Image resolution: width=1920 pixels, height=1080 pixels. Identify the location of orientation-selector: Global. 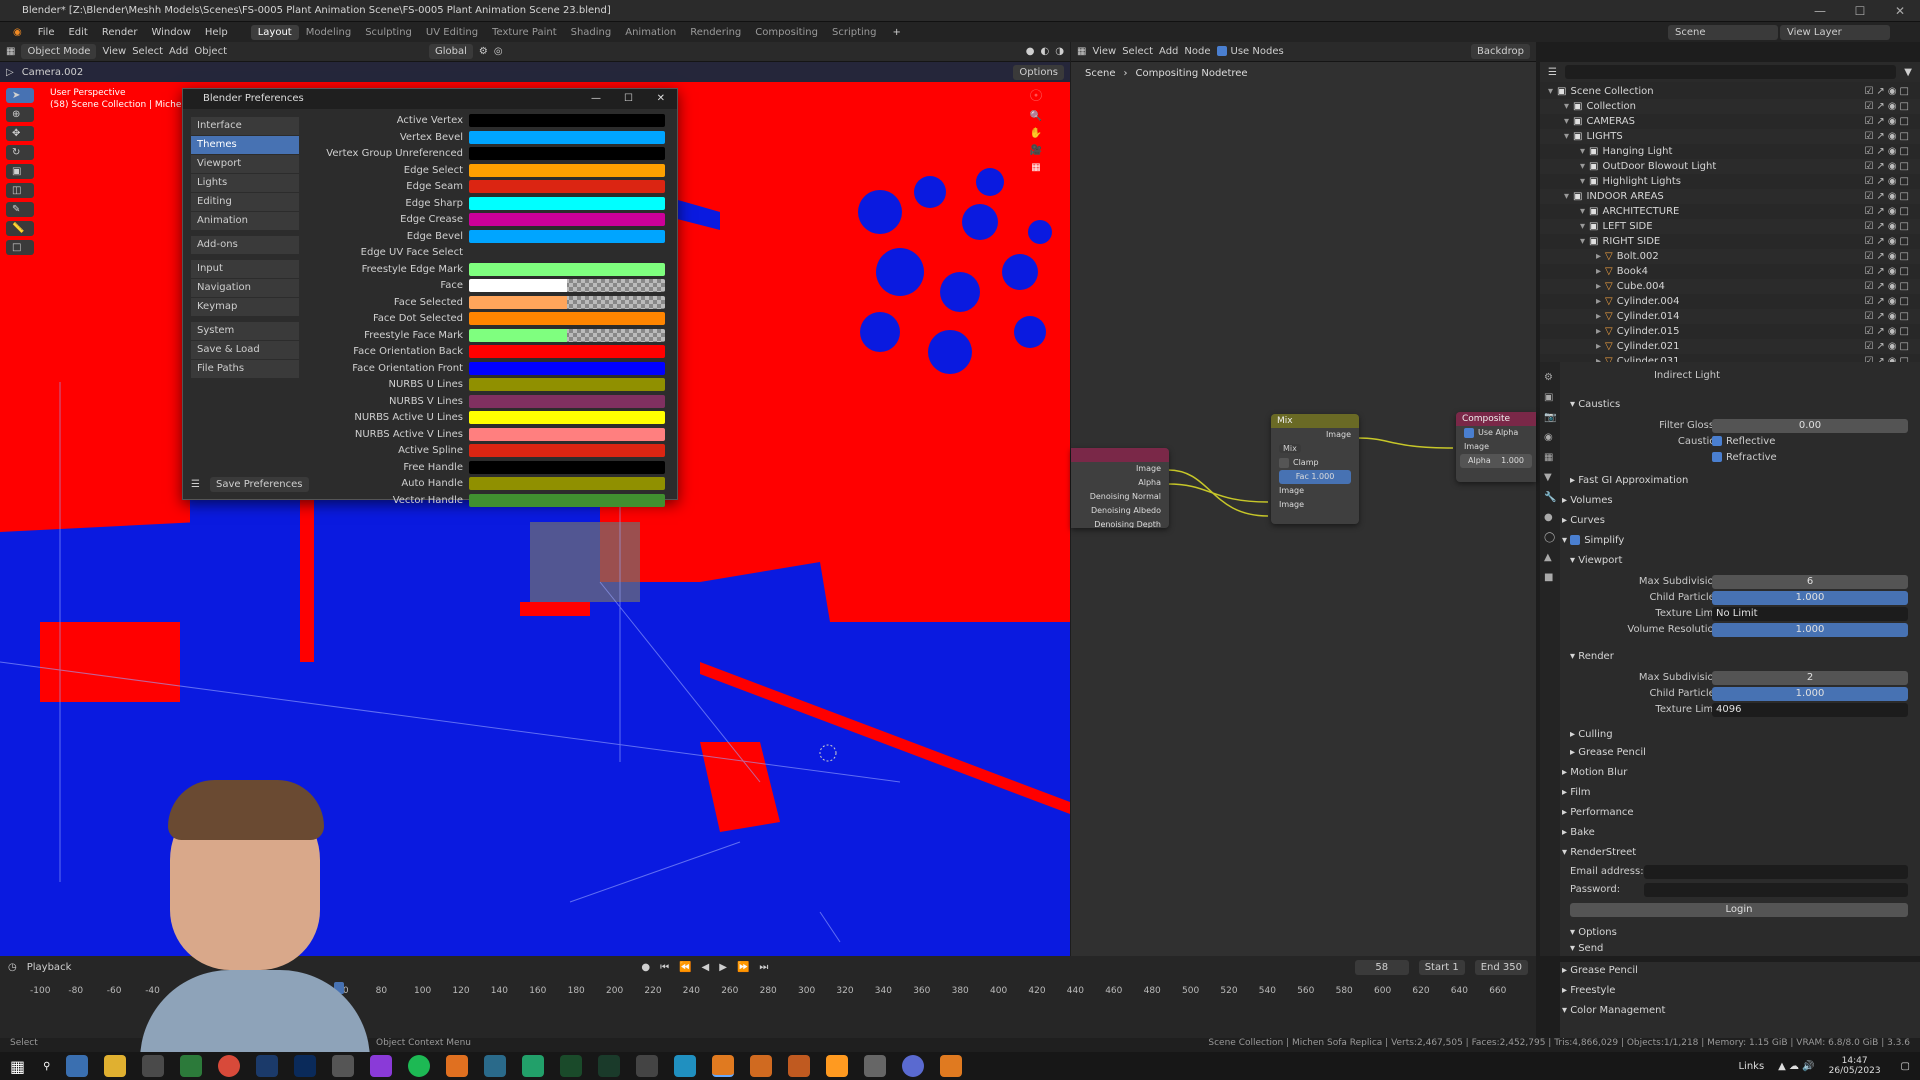
(451, 51).